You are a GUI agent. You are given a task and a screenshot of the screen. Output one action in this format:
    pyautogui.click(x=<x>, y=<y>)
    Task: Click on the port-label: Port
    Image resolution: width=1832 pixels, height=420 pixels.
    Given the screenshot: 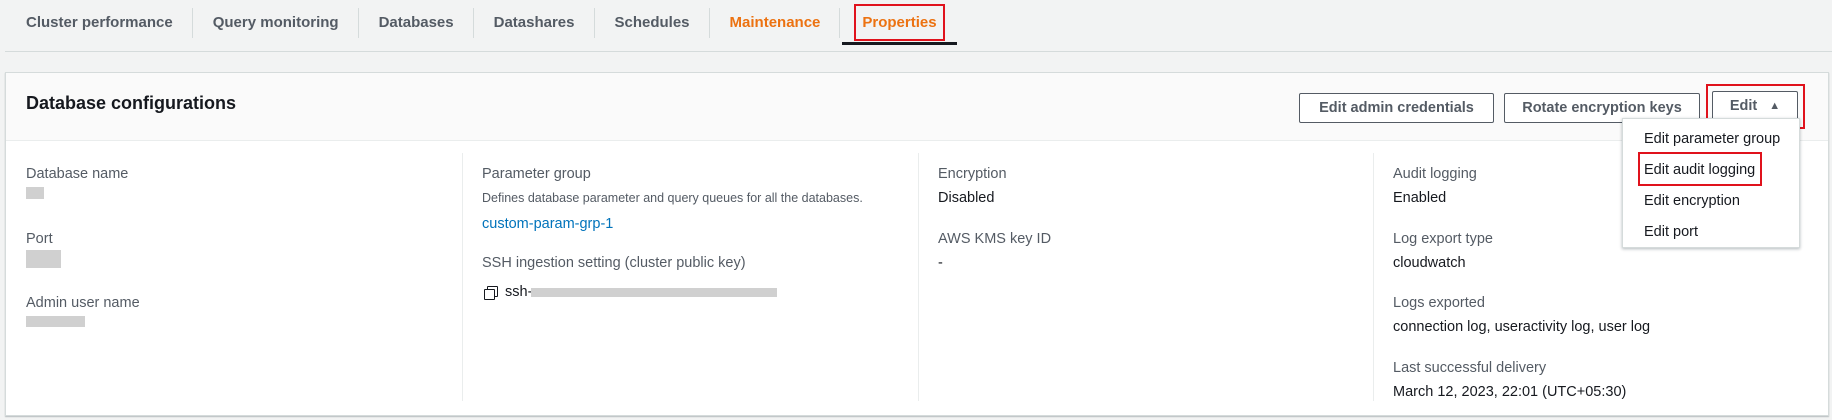 What is the action you would take?
    pyautogui.click(x=39, y=239)
    